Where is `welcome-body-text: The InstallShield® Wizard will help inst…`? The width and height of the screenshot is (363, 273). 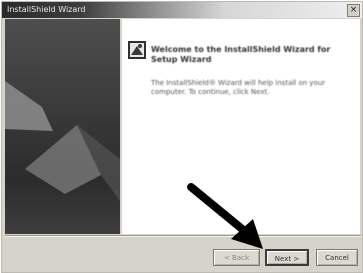
welcome-body-text: The InstallShield® Wizard will help inst… is located at coordinates (238, 87).